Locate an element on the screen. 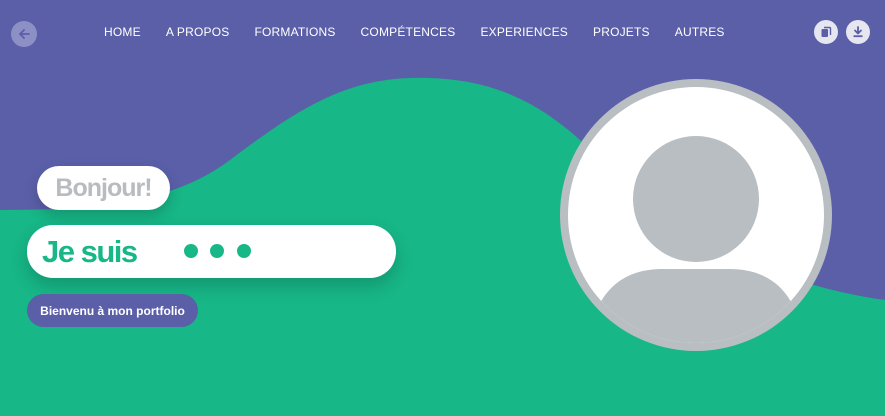  intro-text: Je suis is located at coordinates (90, 251).